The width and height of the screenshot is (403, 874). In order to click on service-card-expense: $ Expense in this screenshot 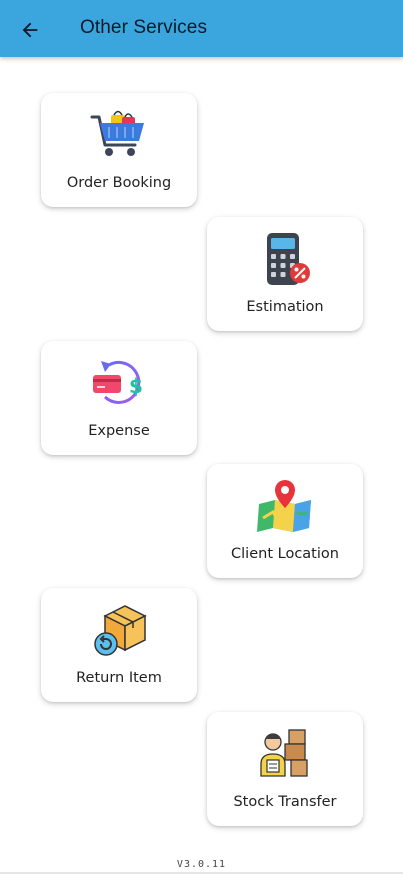, I will do `click(119, 398)`.